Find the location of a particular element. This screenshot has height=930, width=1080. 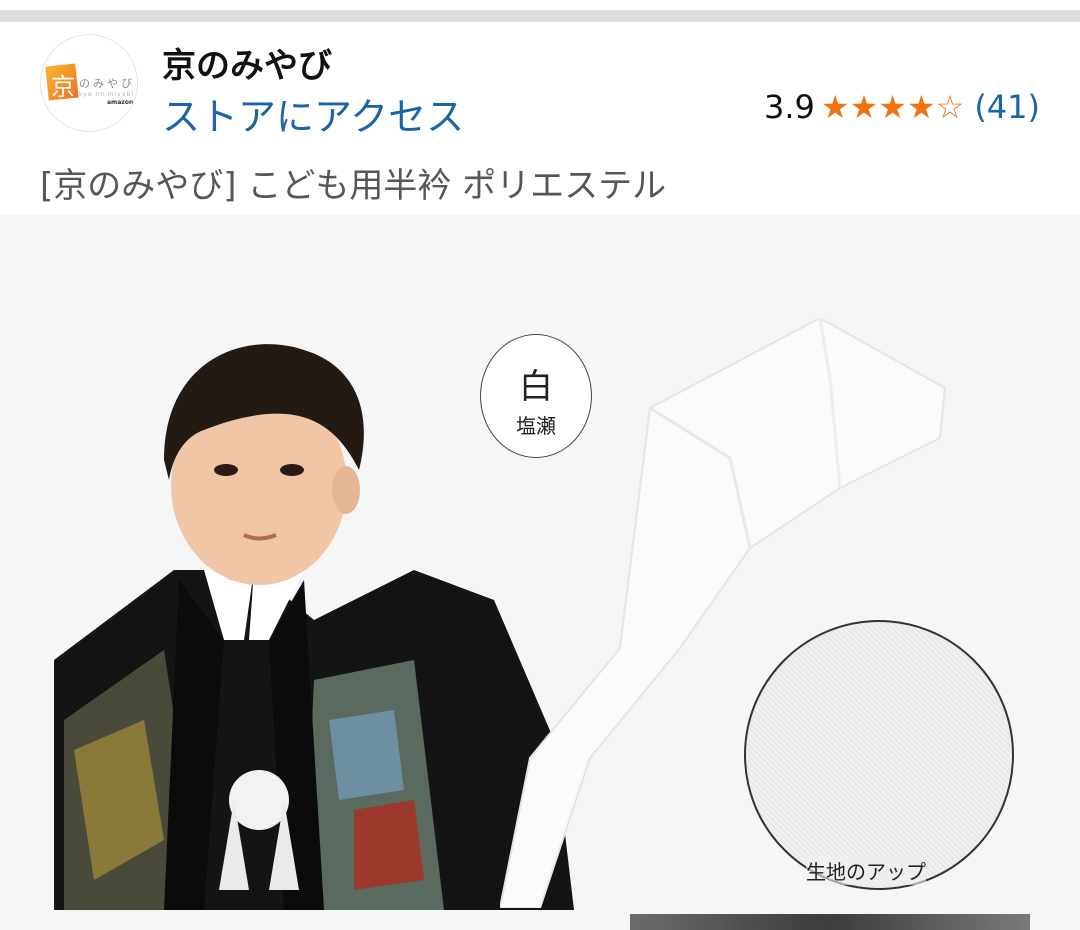

logo-kana: のみやび is located at coordinates (107, 83).